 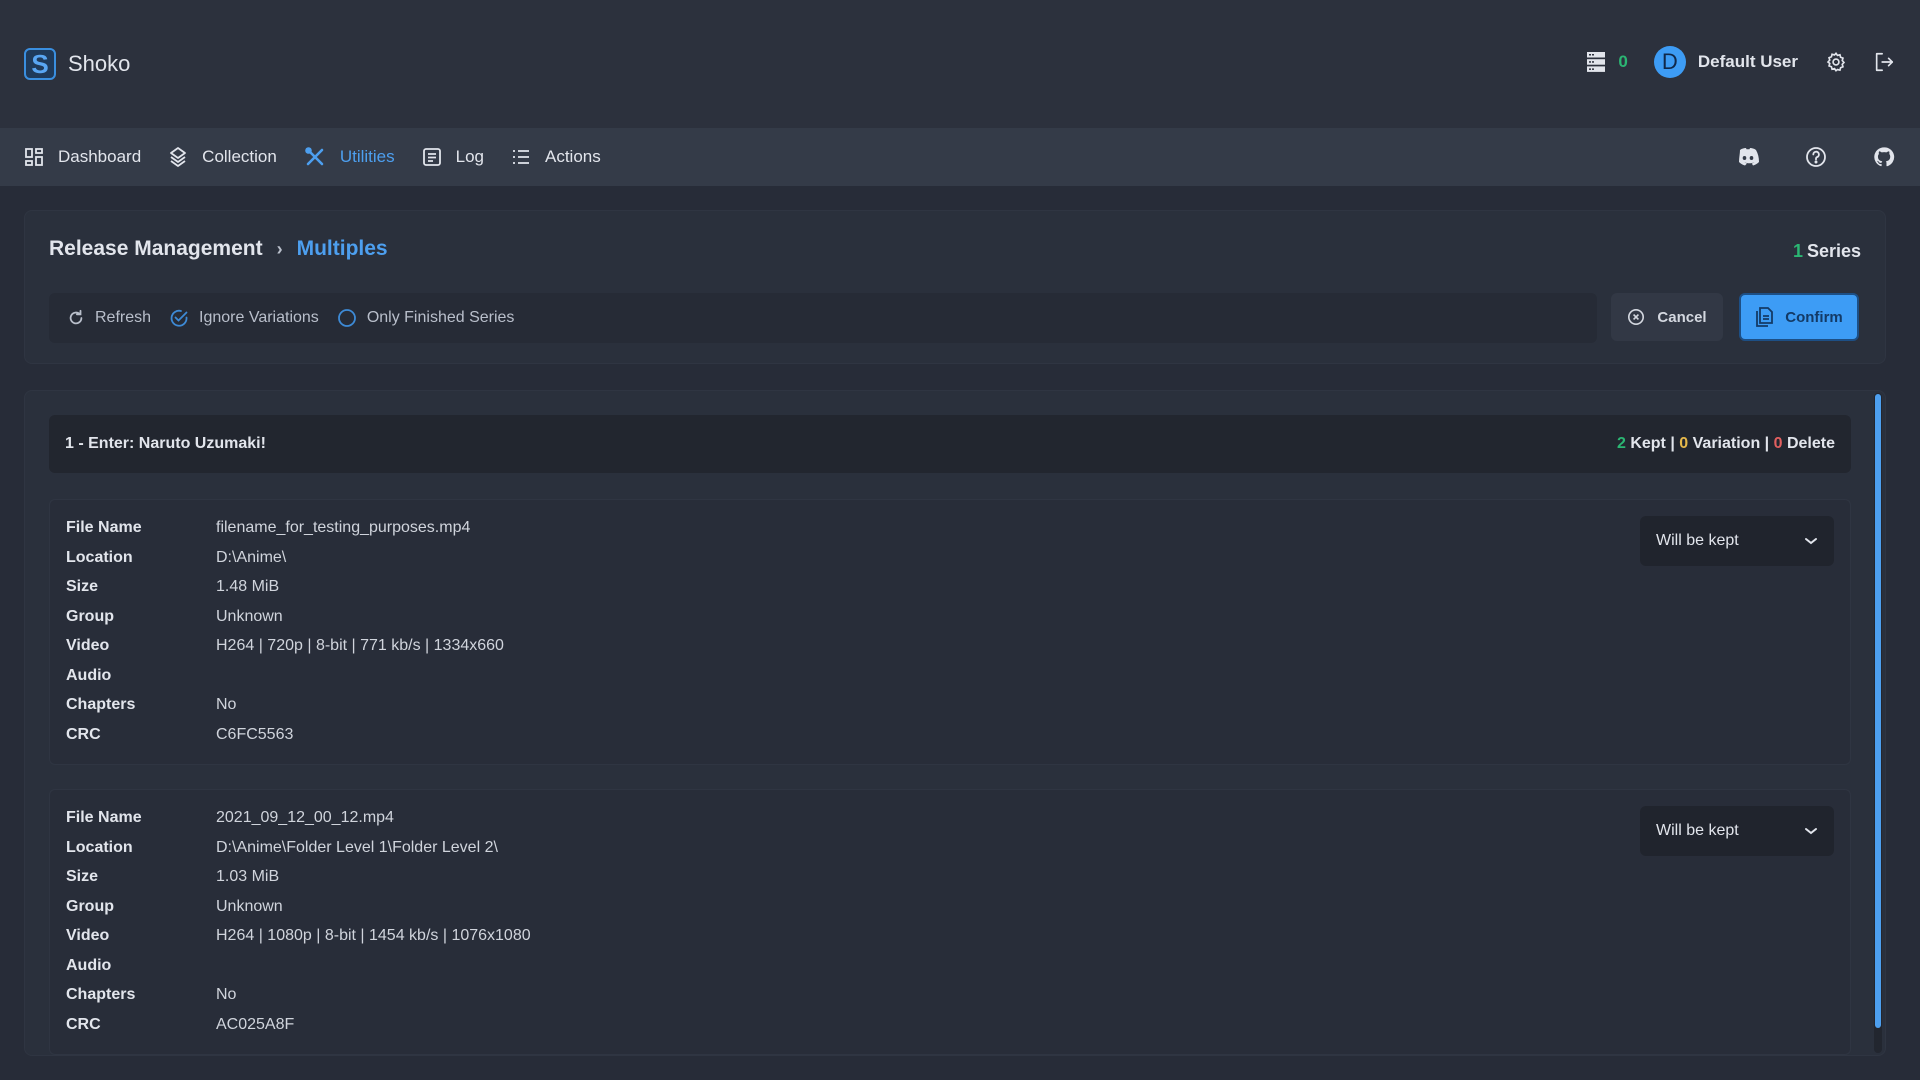 What do you see at coordinates (178, 157) in the screenshot?
I see `layers-icon` at bounding box center [178, 157].